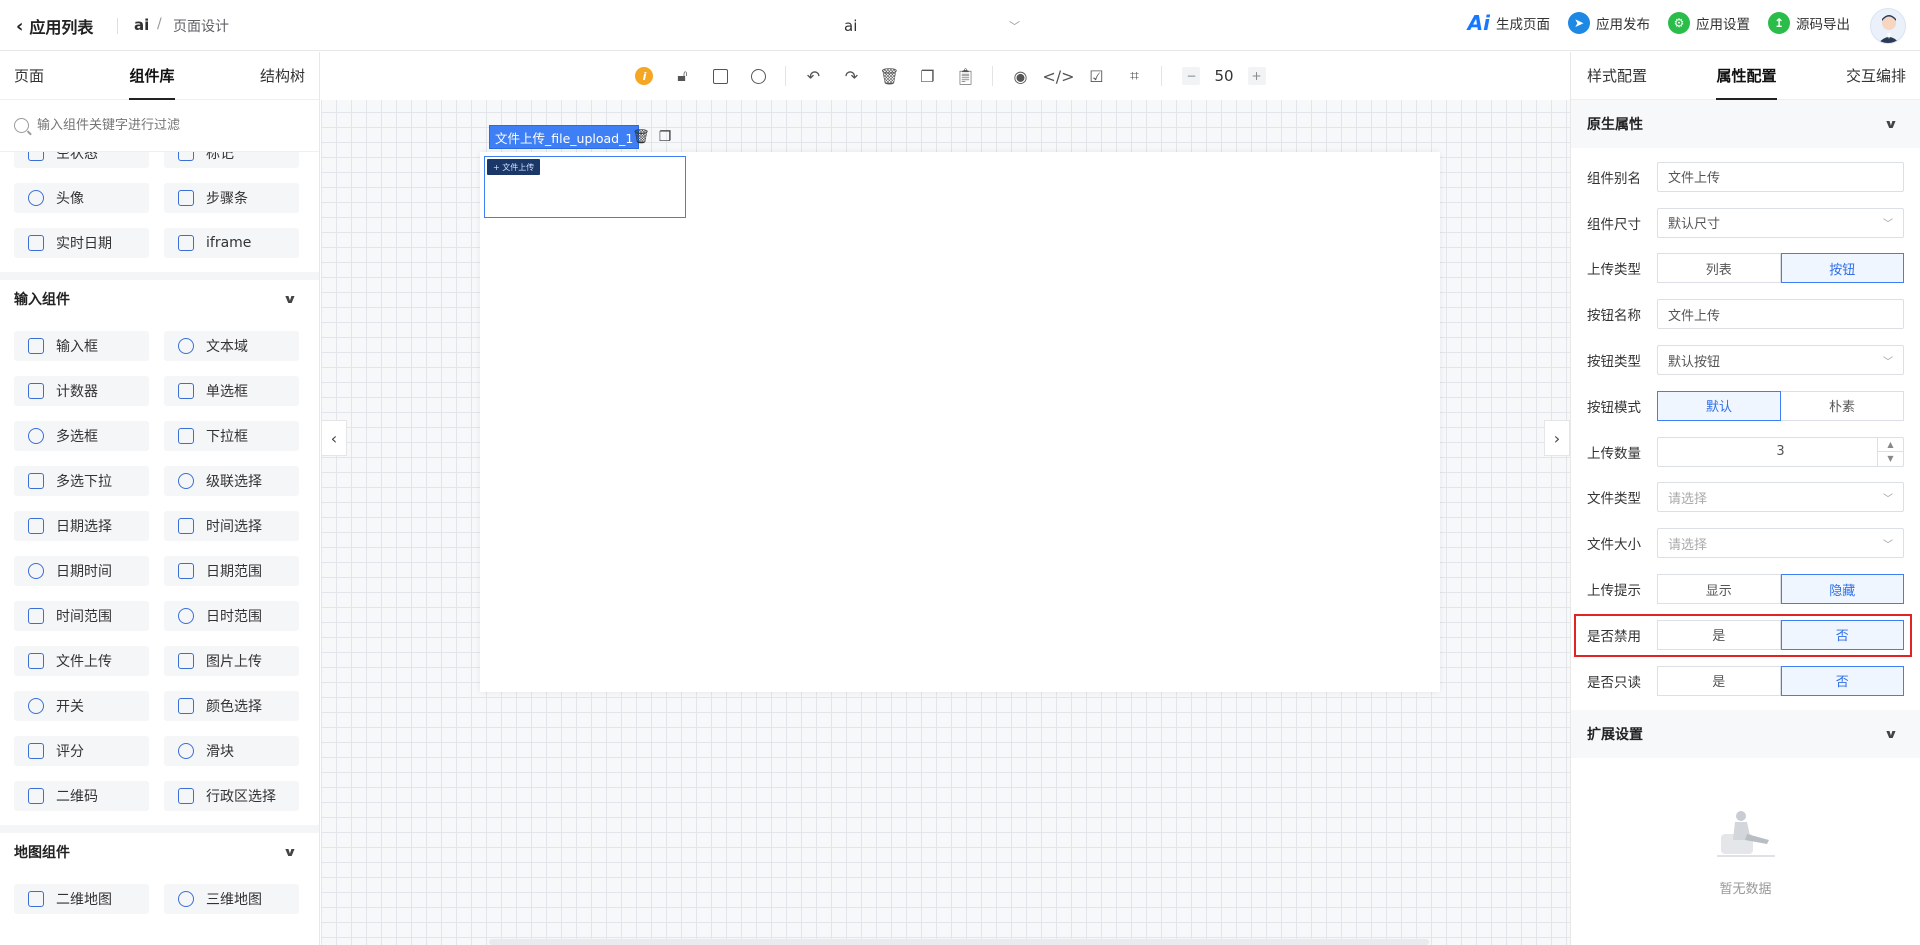 The height and width of the screenshot is (945, 1920). Describe the element at coordinates (1780, 360) in the screenshot. I see `button-type-select: 默认按钮 ﹀` at that location.